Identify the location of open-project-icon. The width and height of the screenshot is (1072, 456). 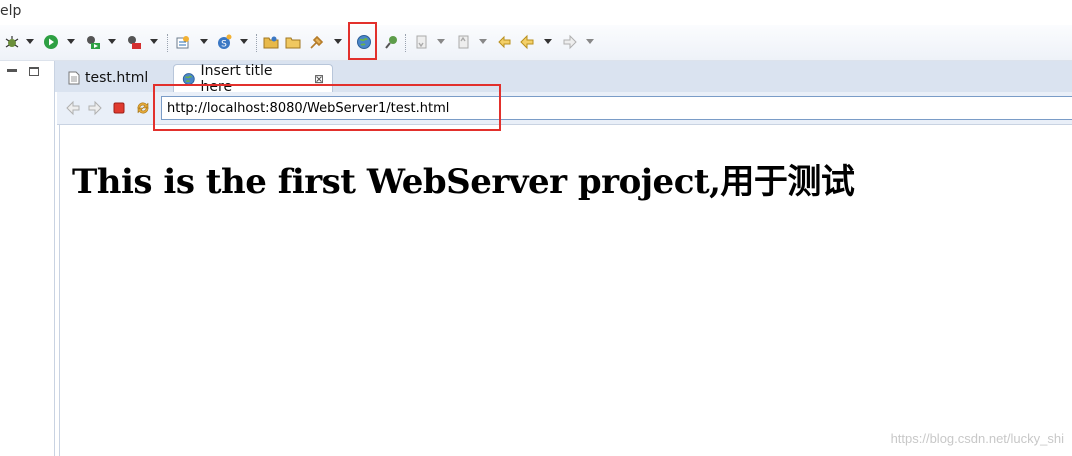
(293, 42).